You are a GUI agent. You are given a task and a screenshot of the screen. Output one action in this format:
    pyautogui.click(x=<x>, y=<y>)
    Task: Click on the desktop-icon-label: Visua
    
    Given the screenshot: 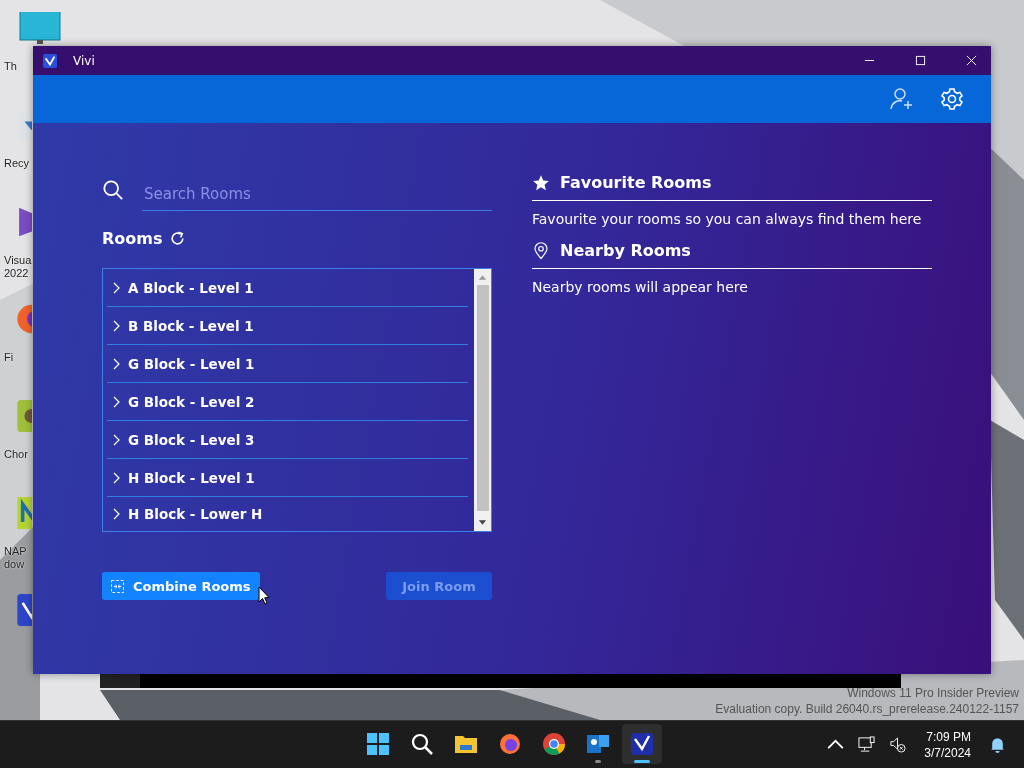 What is the action you would take?
    pyautogui.click(x=18, y=260)
    